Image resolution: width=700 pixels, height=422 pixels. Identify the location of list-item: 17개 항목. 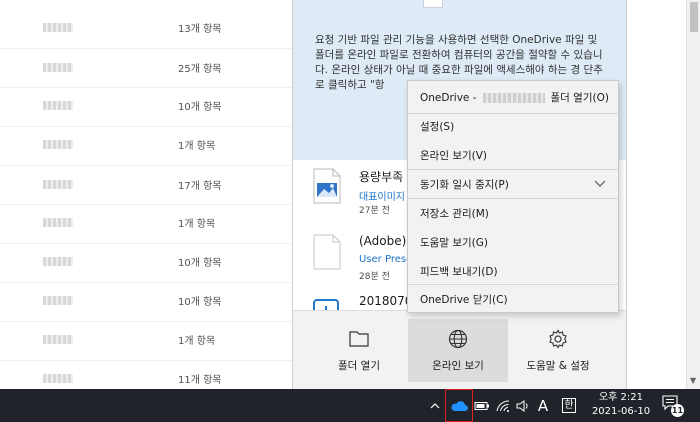
(146, 184).